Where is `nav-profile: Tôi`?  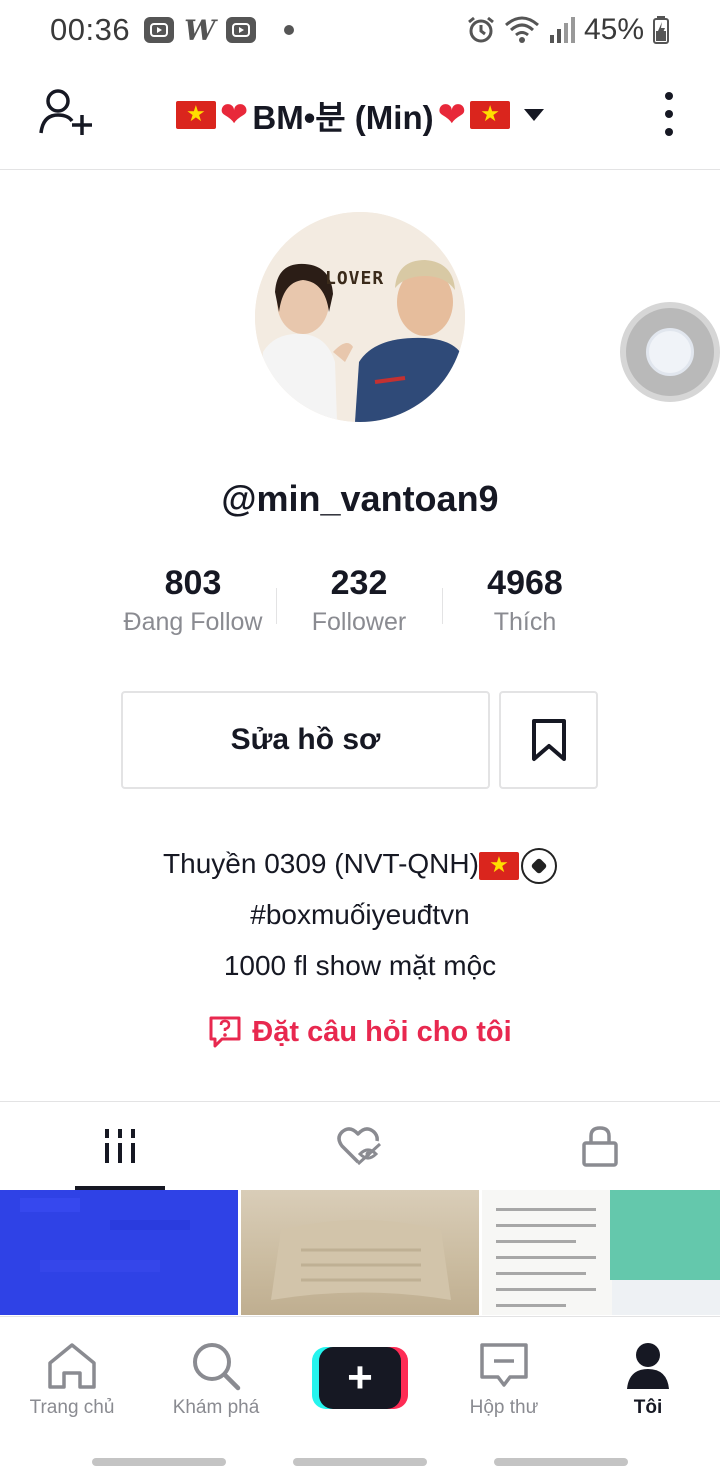
nav-profile: Tôi is located at coordinates (648, 1376).